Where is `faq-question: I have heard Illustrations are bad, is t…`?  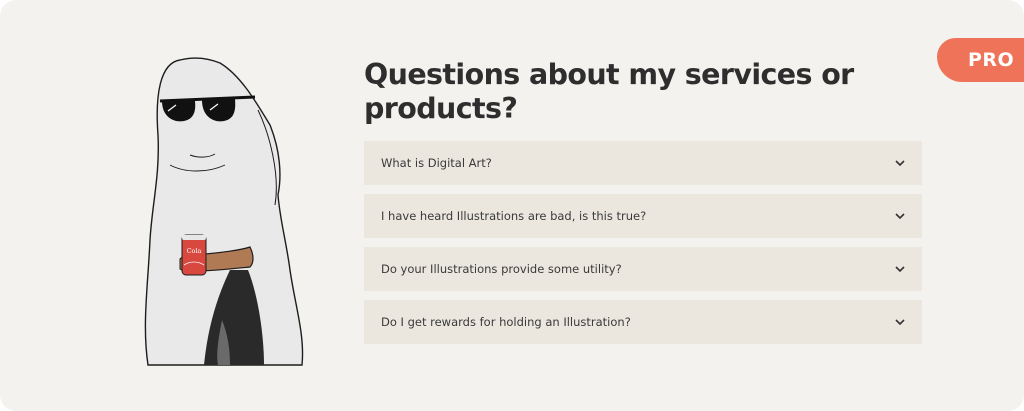 faq-question: I have heard Illustrations are bad, is t… is located at coordinates (514, 216).